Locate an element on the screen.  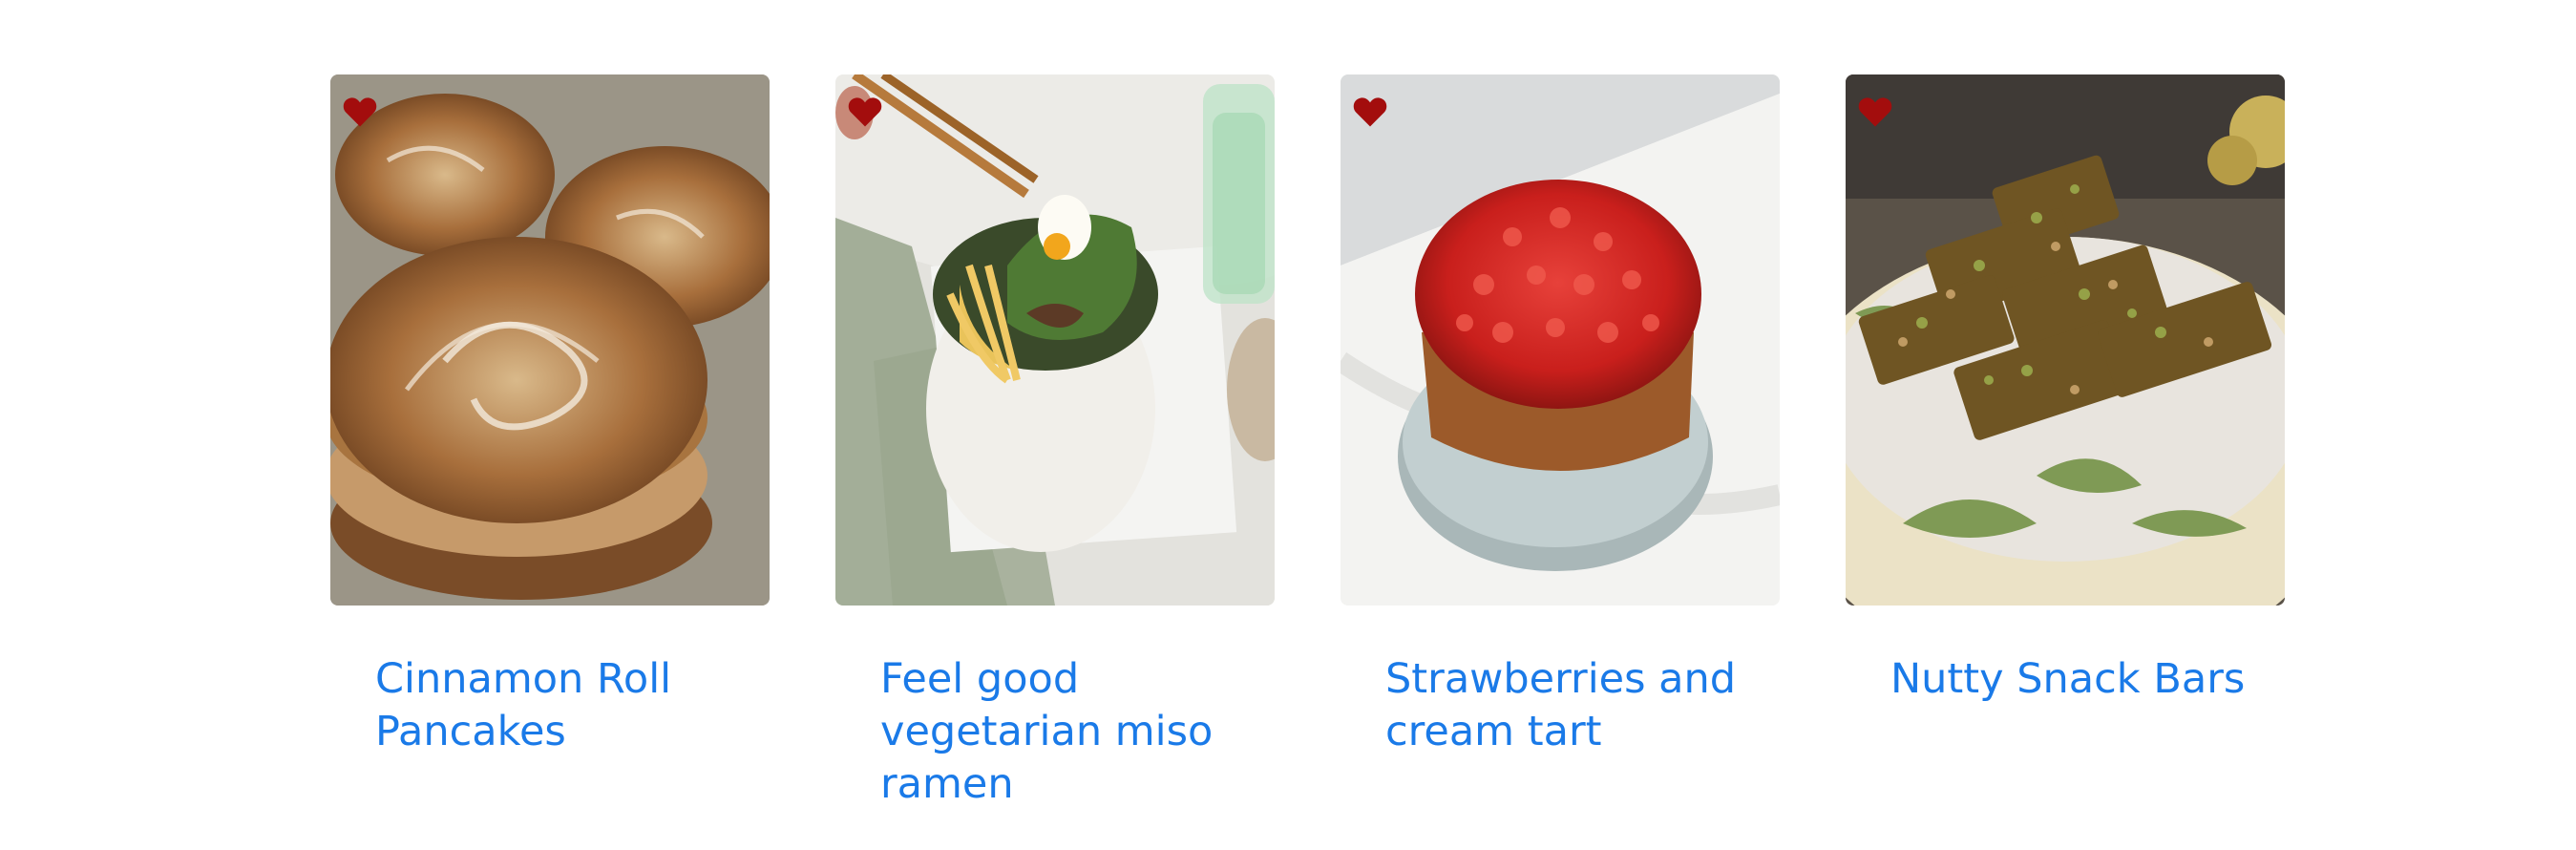
recipe-title-link: Nutty Snack Bars is located at coordinates (2086, 679).